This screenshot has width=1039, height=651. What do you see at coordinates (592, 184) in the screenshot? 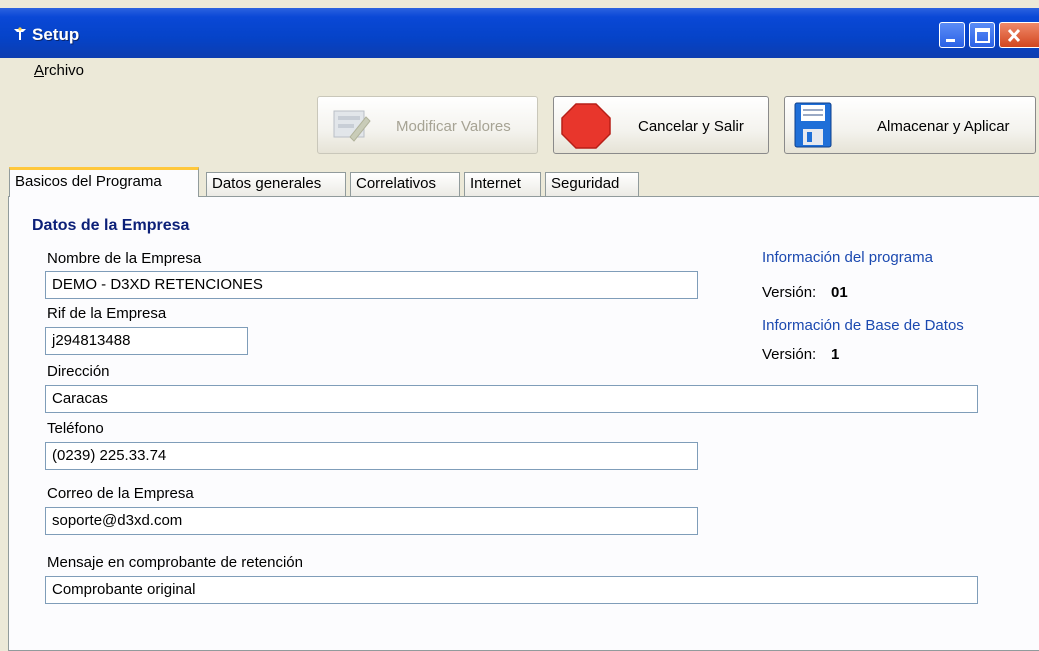
I see `tab-seguridad: Seguridad` at bounding box center [592, 184].